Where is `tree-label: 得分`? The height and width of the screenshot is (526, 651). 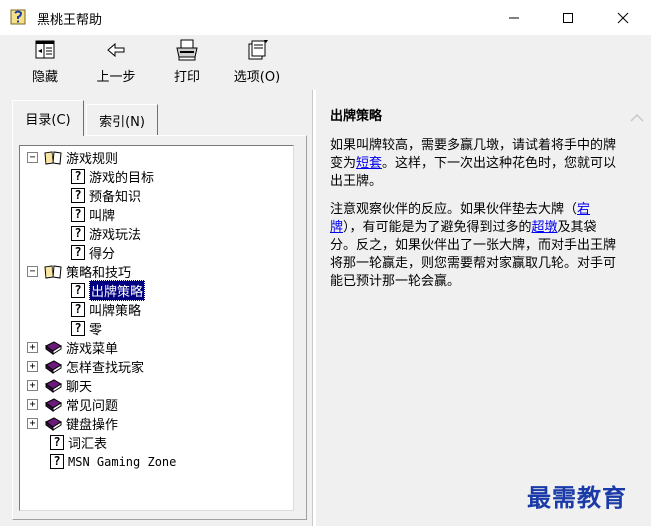 tree-label: 得分 is located at coordinates (102, 254).